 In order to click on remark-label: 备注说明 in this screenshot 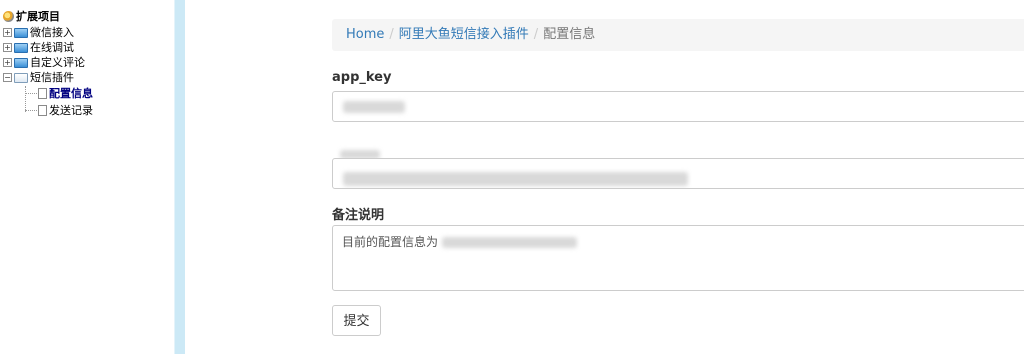, I will do `click(358, 215)`.